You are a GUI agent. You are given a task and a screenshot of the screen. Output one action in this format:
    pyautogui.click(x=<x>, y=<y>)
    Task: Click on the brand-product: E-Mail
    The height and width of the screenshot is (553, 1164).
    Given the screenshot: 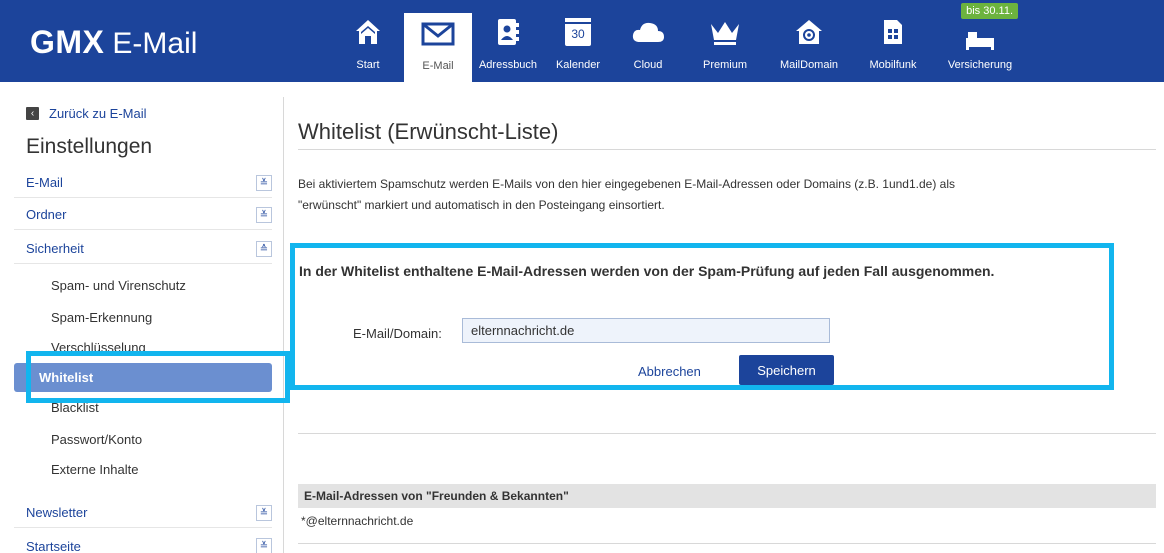 What is the action you would take?
    pyautogui.click(x=155, y=43)
    